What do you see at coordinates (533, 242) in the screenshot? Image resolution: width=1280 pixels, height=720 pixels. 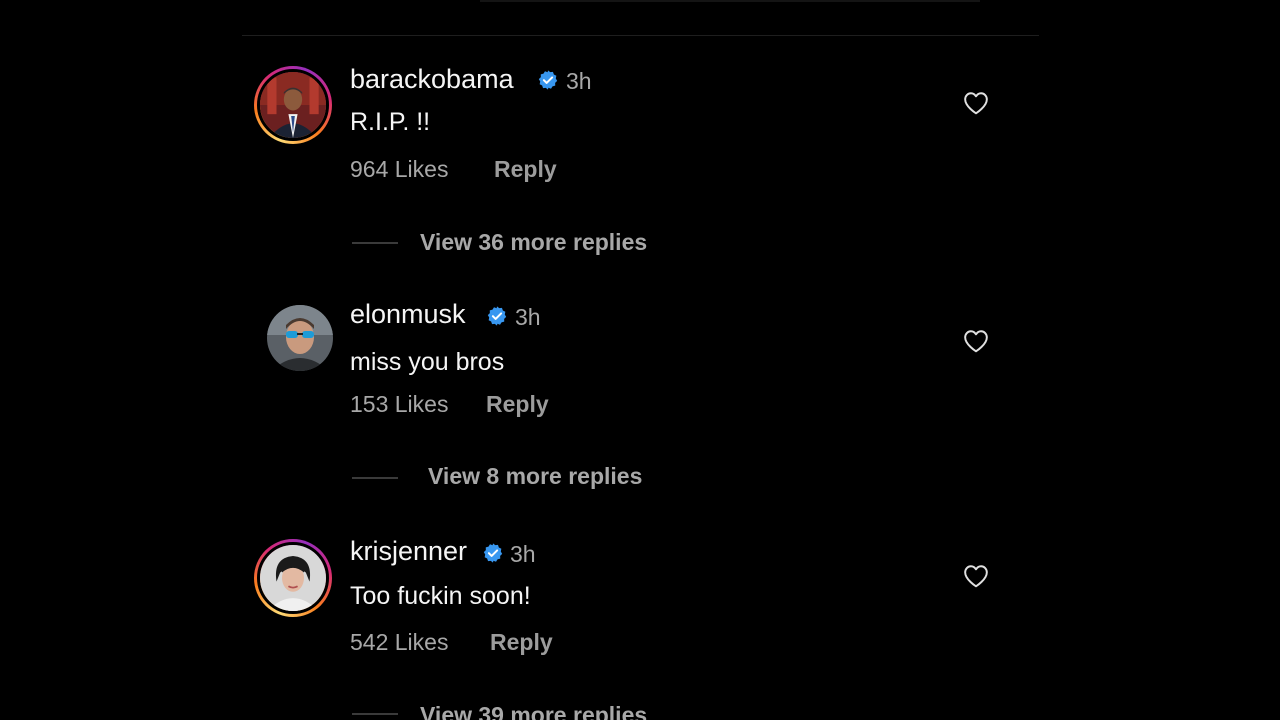 I see `view-more-replies: View 36 more replies` at bounding box center [533, 242].